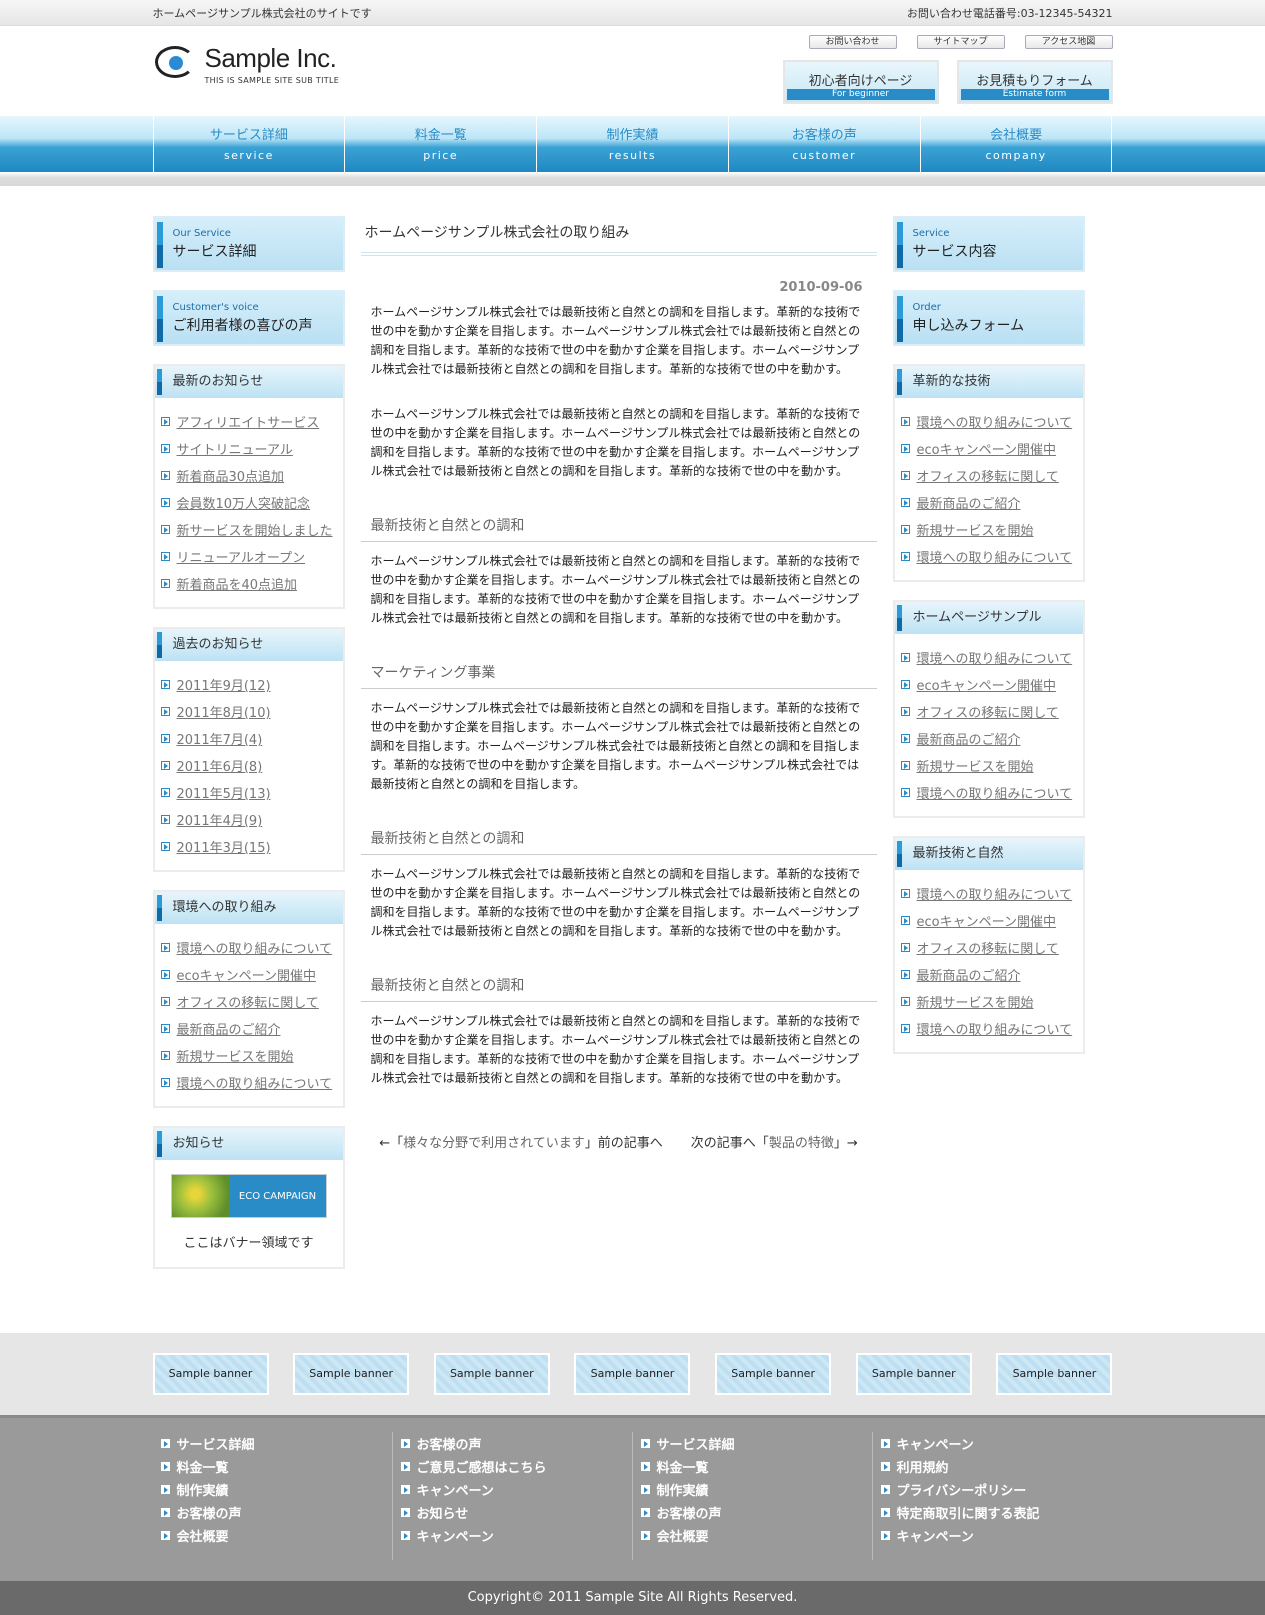 The height and width of the screenshot is (1615, 1265). What do you see at coordinates (494, 1143) in the screenshot?
I see `prev-post-link: 様々な分野で利用されています` at bounding box center [494, 1143].